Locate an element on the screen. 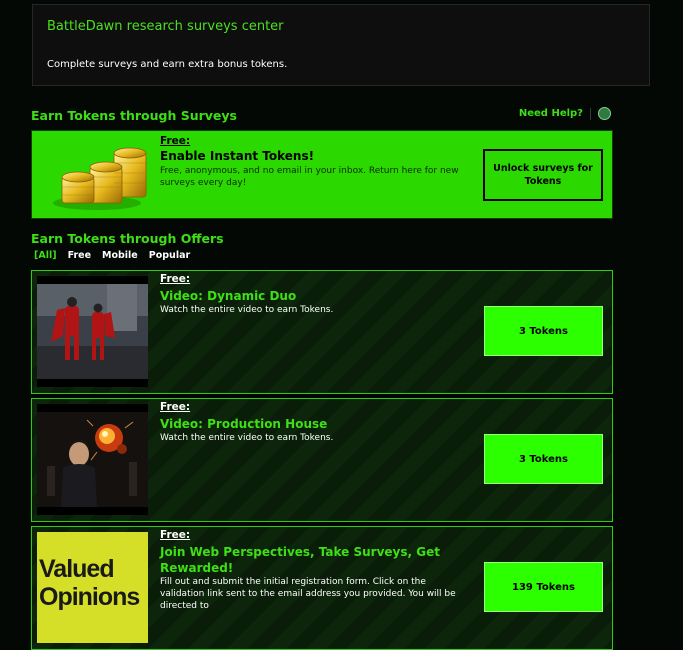  filter-popular: Popular is located at coordinates (169, 255).